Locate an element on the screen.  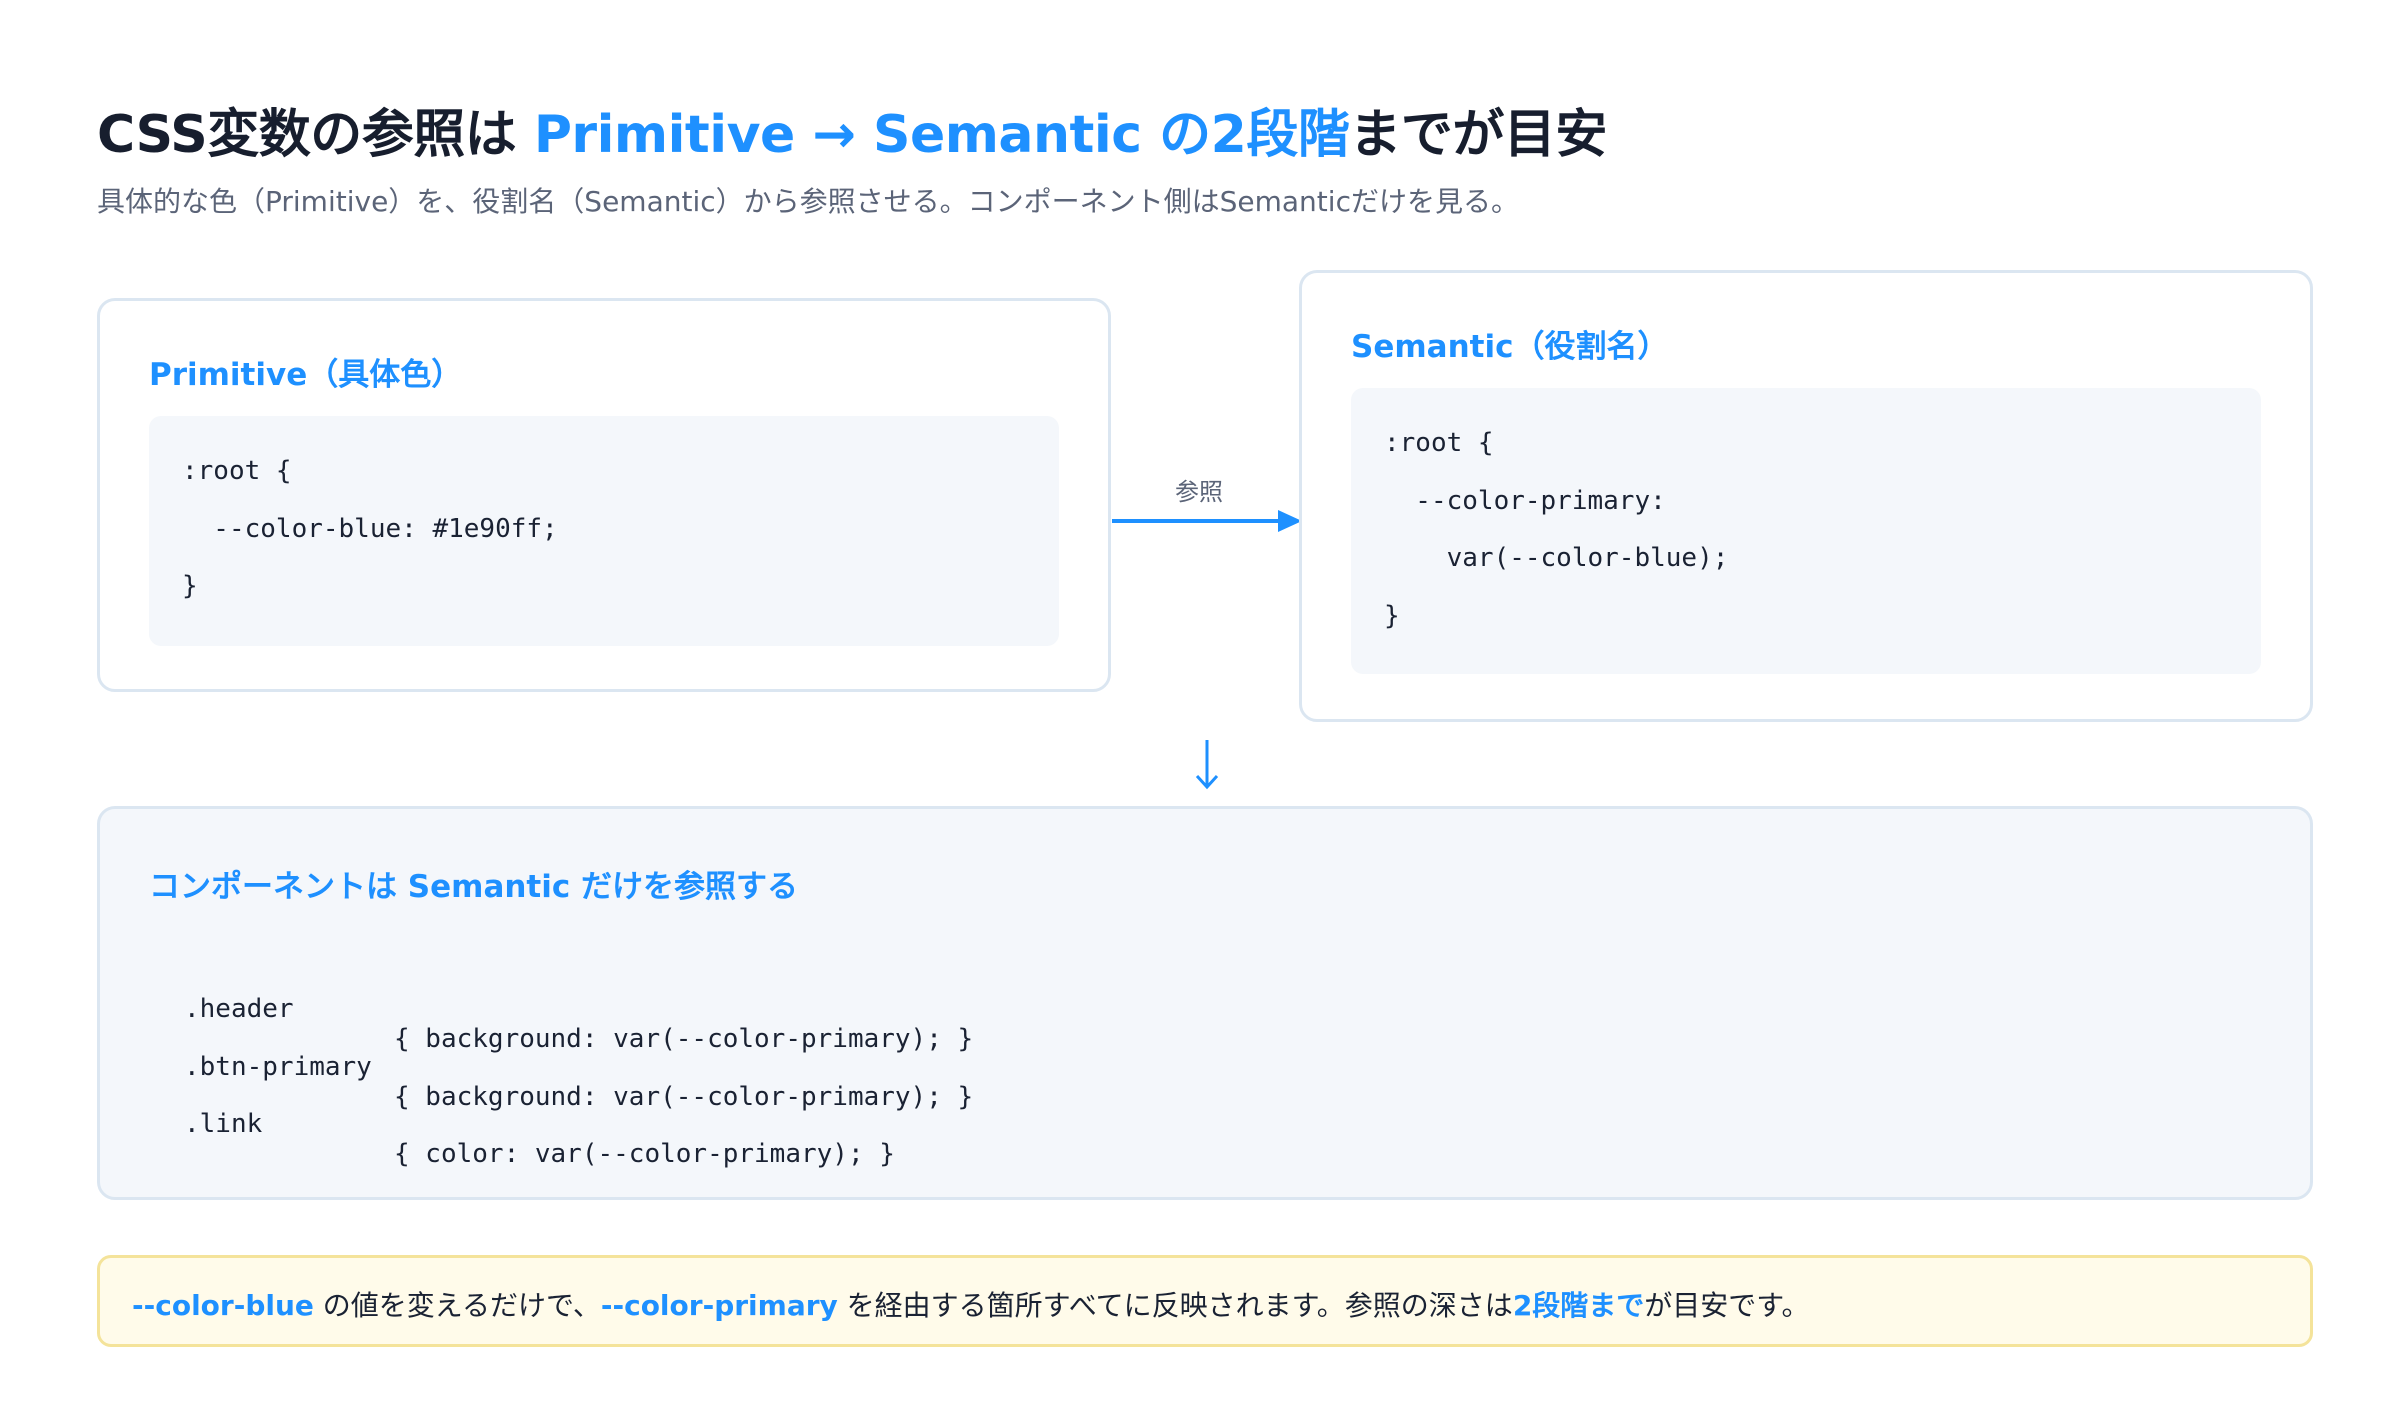
css-selector: .link is located at coordinates (223, 1124).